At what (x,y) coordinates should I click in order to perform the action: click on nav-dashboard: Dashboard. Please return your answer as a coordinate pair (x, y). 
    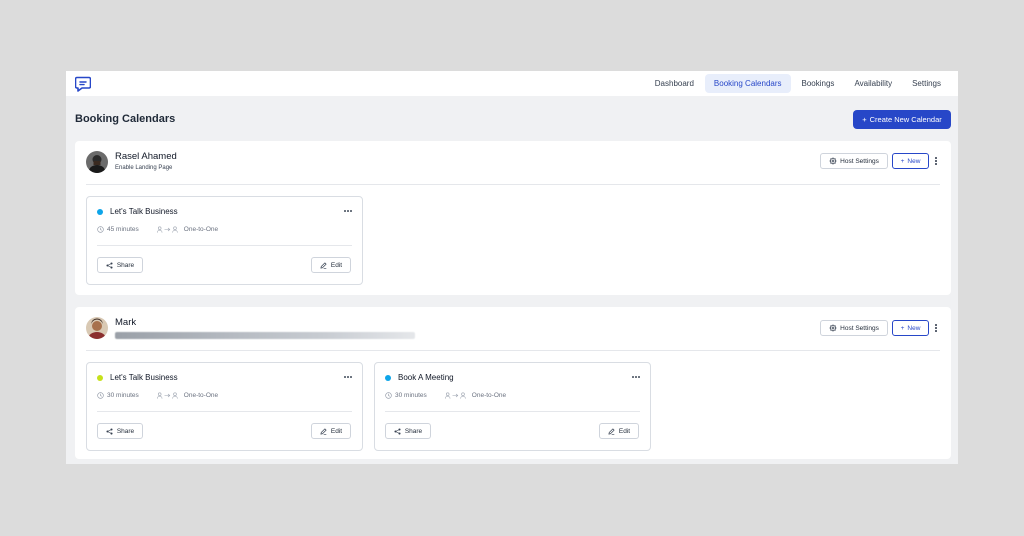
    Looking at the image, I should click on (674, 83).